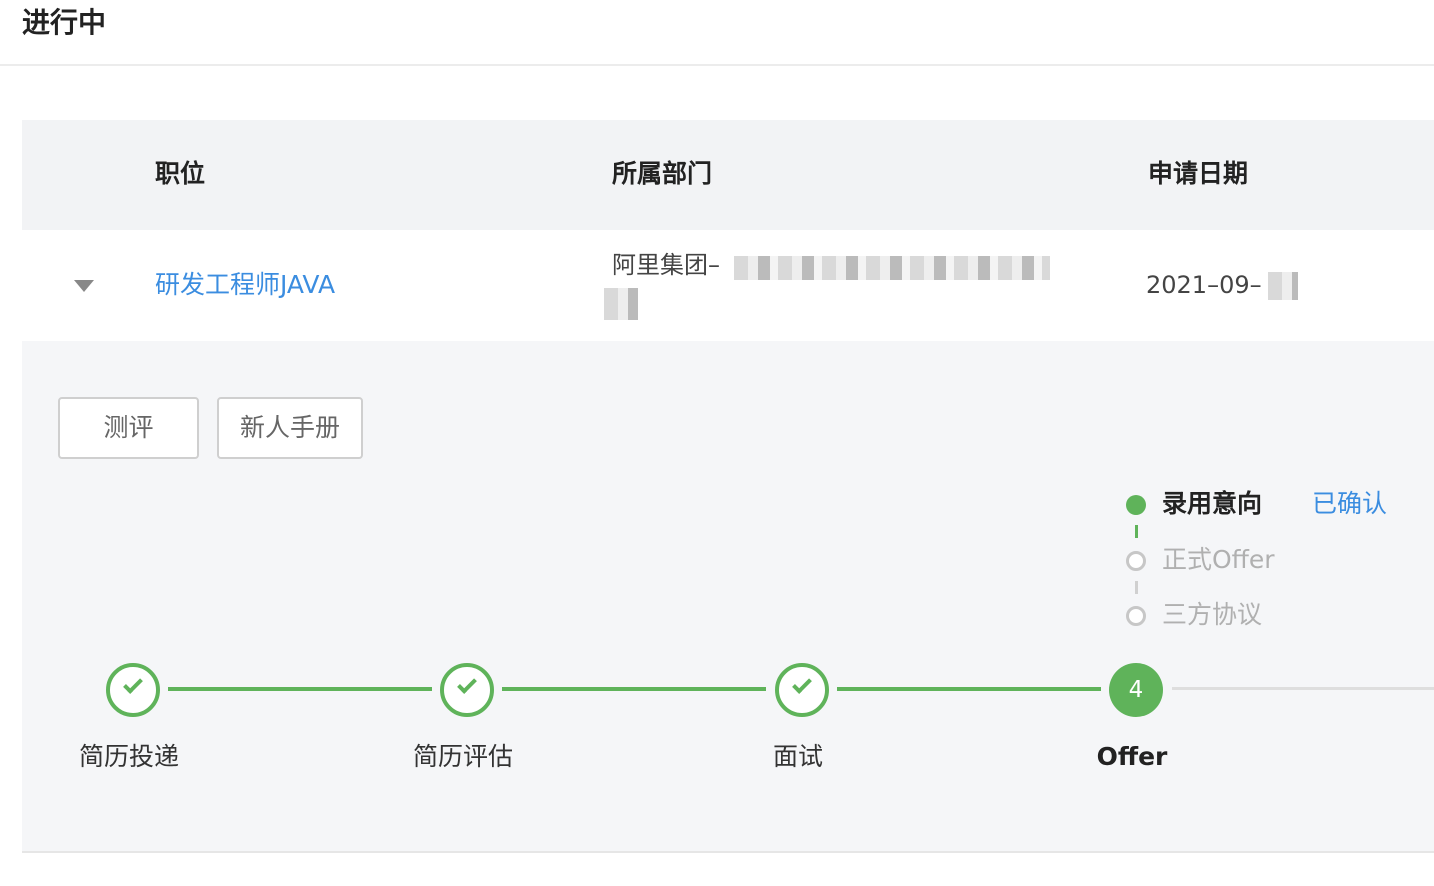  What do you see at coordinates (84, 286) in the screenshot?
I see `expand-caret-icon` at bounding box center [84, 286].